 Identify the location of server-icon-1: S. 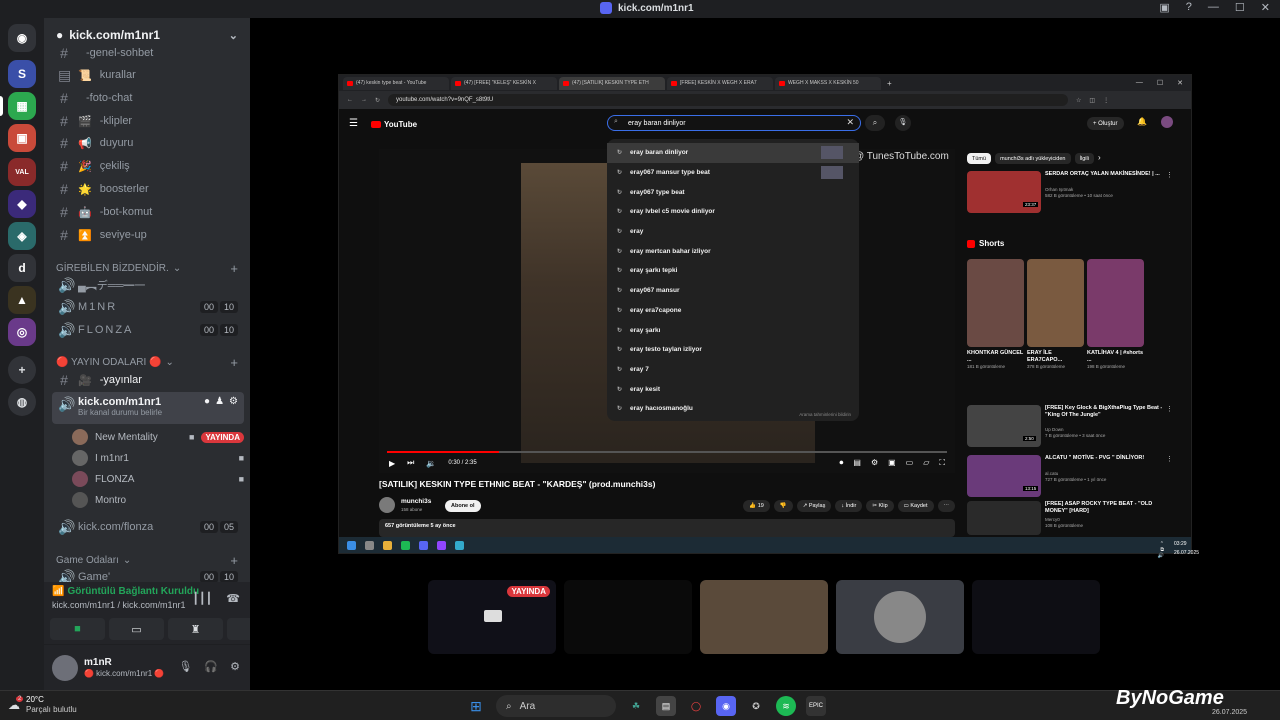
(22, 74).